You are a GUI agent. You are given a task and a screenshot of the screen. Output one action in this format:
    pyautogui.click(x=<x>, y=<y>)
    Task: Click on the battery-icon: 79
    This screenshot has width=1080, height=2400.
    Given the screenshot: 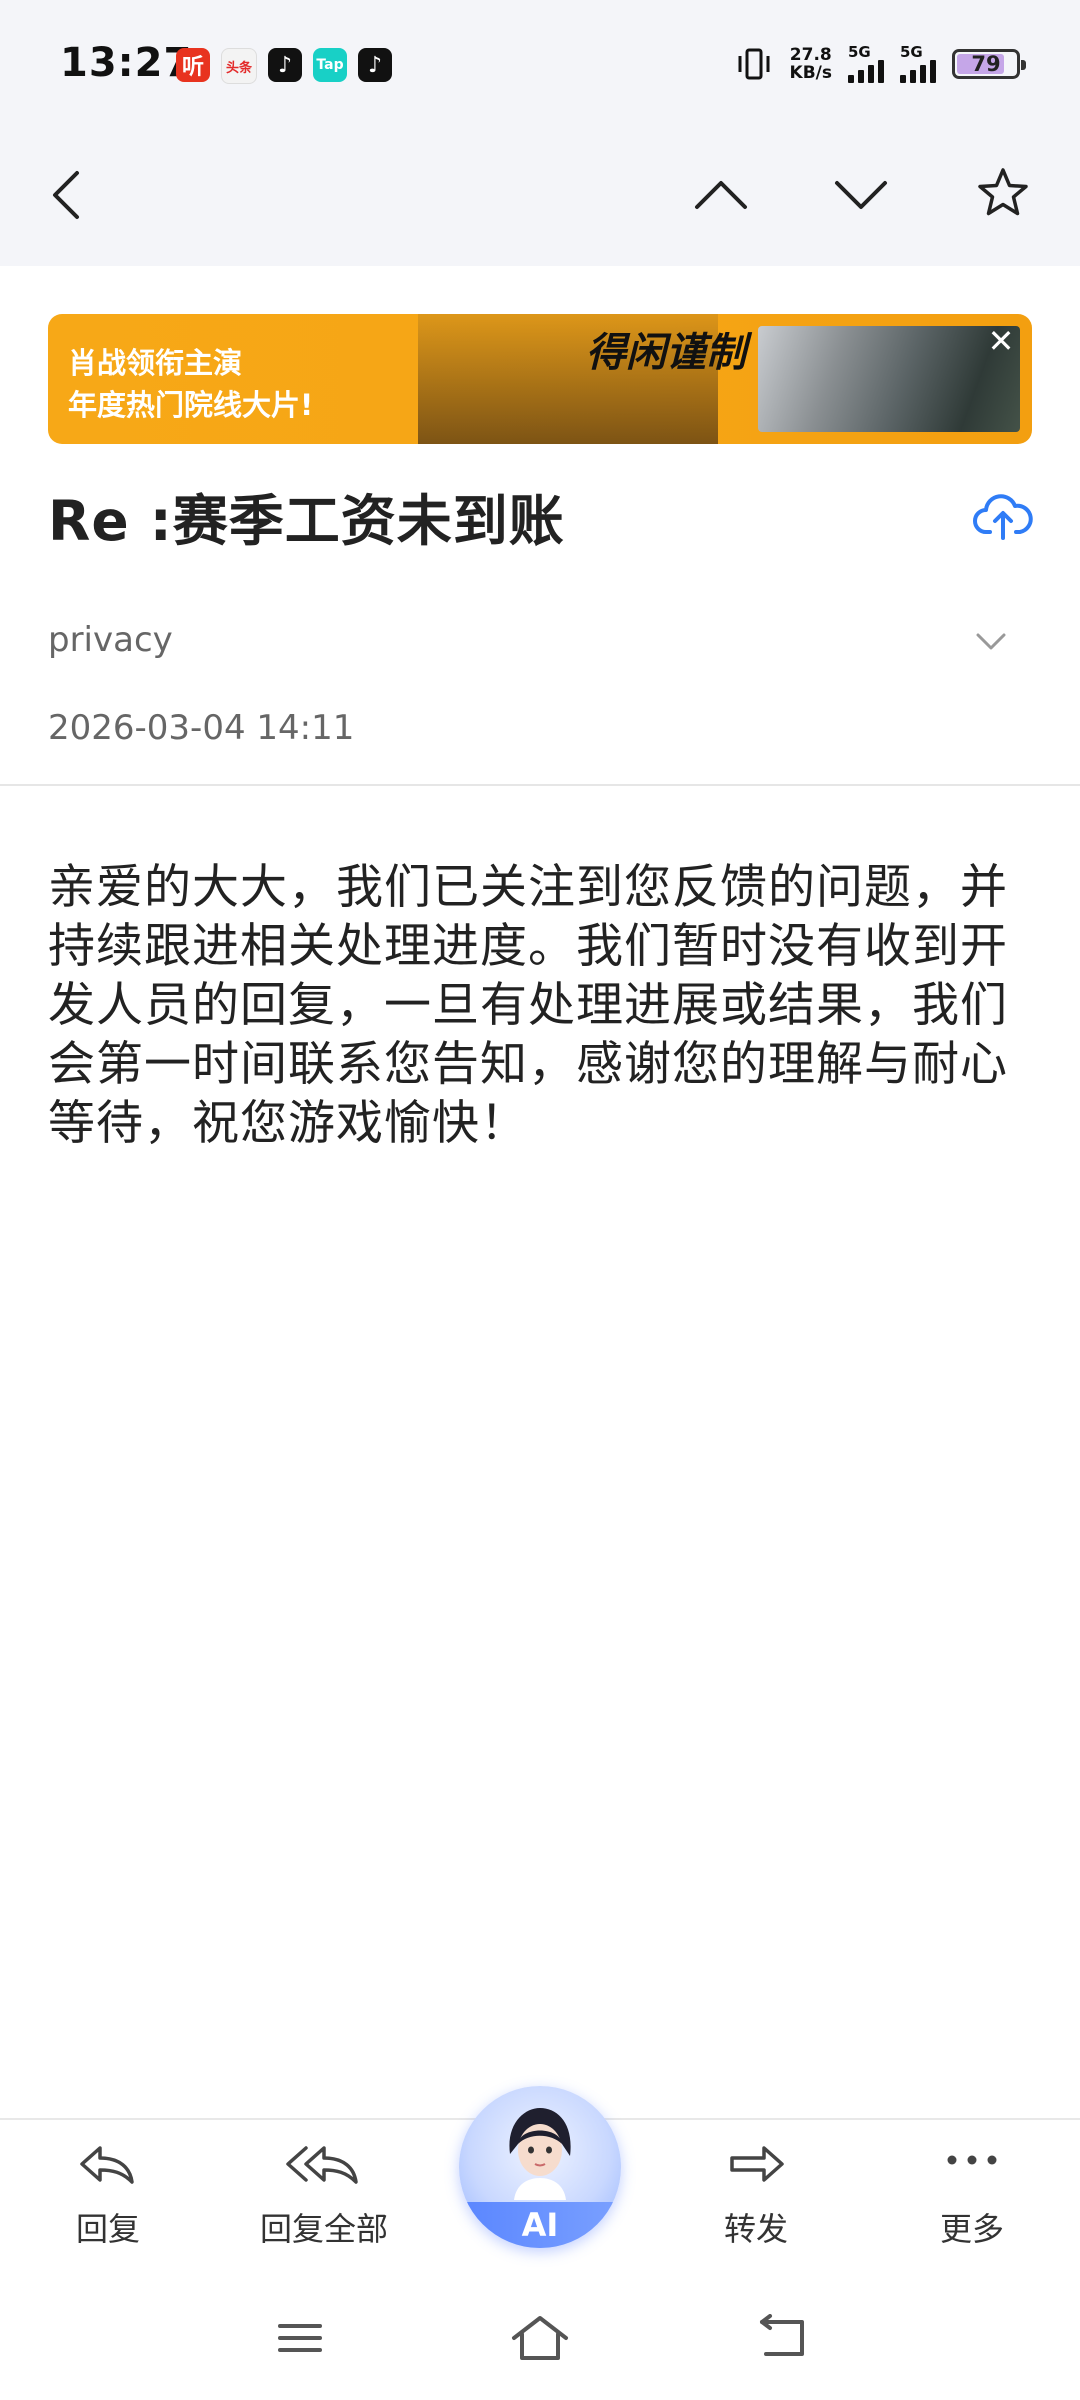 What is the action you would take?
    pyautogui.click(x=989, y=64)
    